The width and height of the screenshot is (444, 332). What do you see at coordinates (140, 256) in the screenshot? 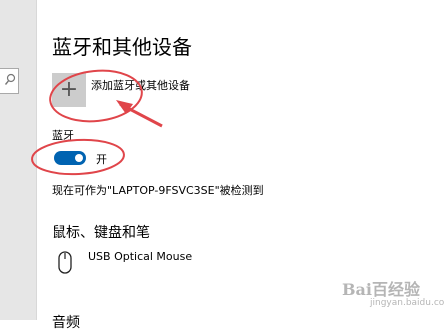
I see `device-name: USB Optical Mouse` at bounding box center [140, 256].